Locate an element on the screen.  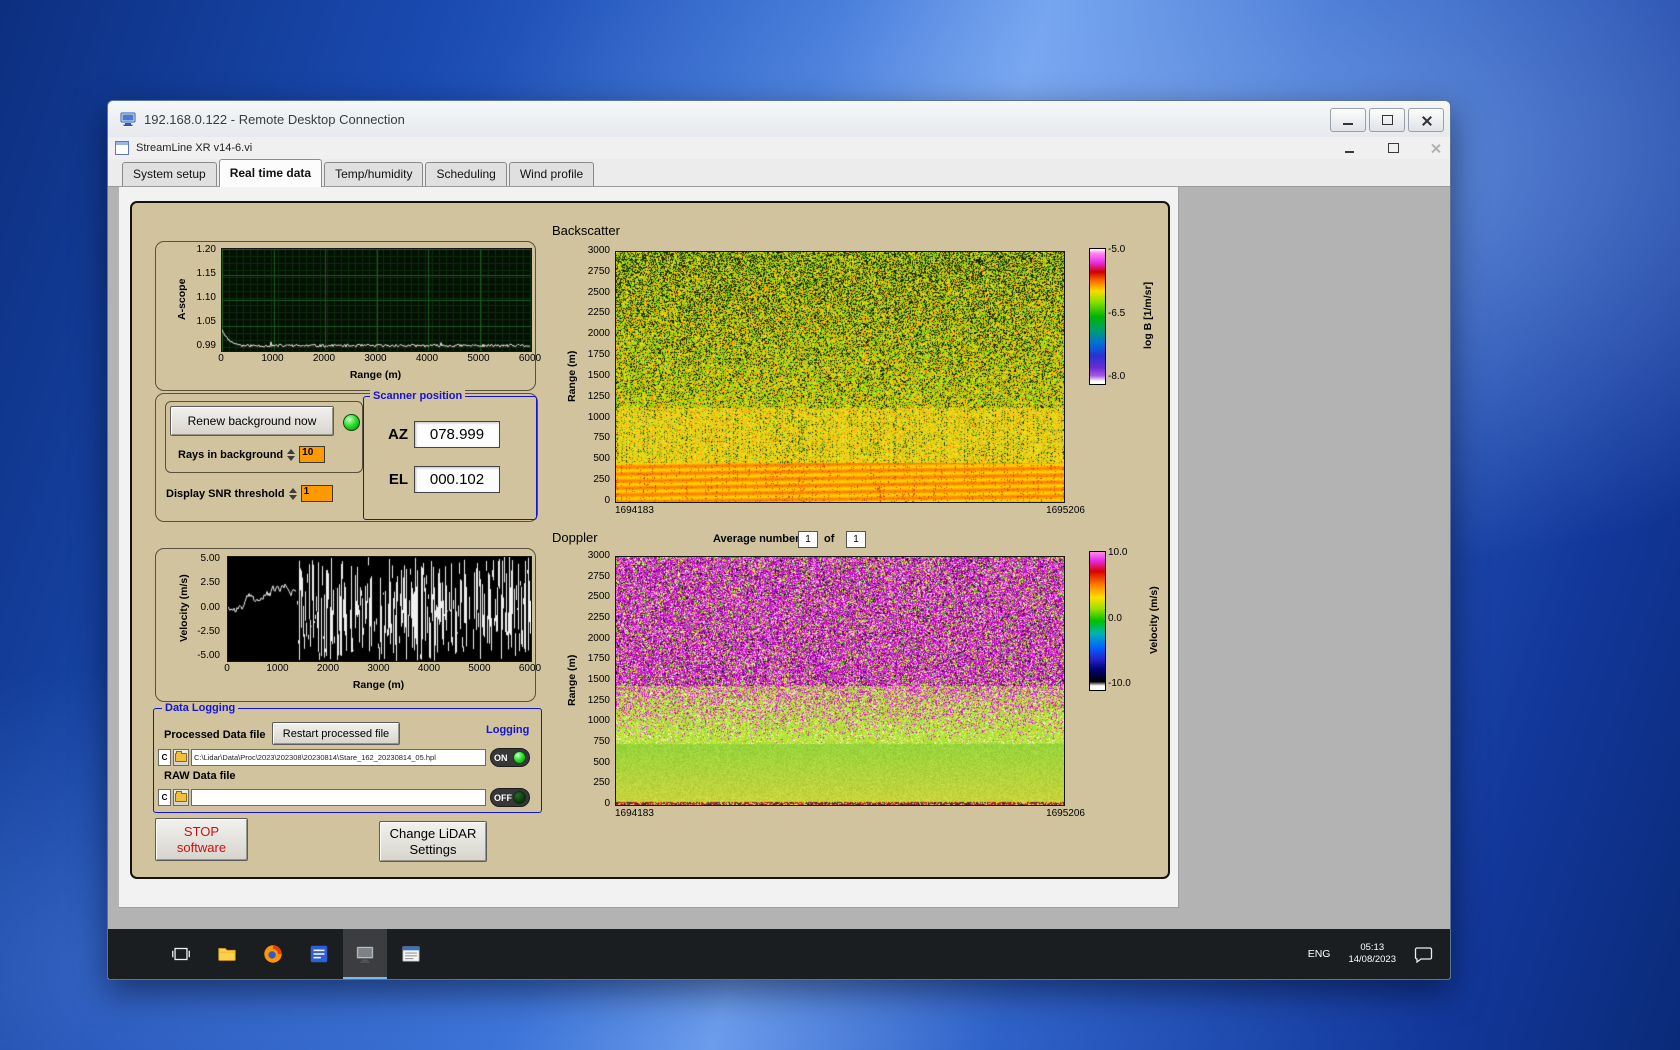
firefox-icon is located at coordinates (273, 954).